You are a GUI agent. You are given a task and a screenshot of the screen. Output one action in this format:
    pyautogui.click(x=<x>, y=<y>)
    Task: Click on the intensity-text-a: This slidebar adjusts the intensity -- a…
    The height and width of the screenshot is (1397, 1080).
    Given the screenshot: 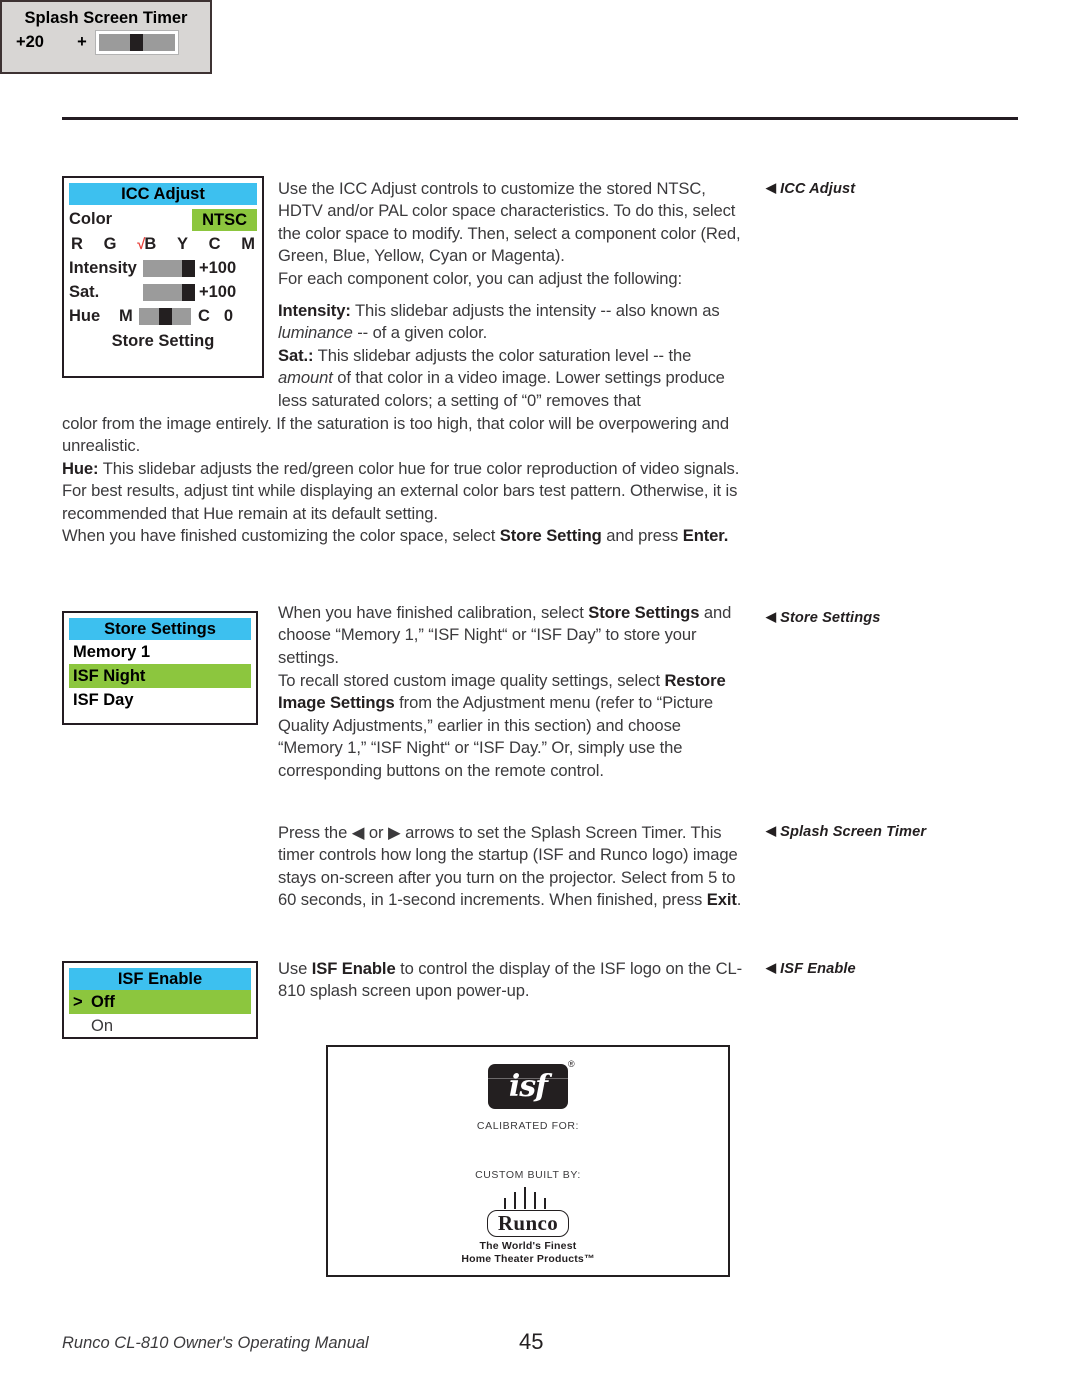 What is the action you would take?
    pyautogui.click(x=535, y=310)
    